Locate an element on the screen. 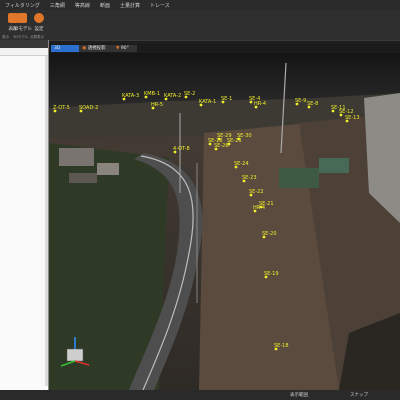  marker-label: HR-5 is located at coordinates (157, 105).